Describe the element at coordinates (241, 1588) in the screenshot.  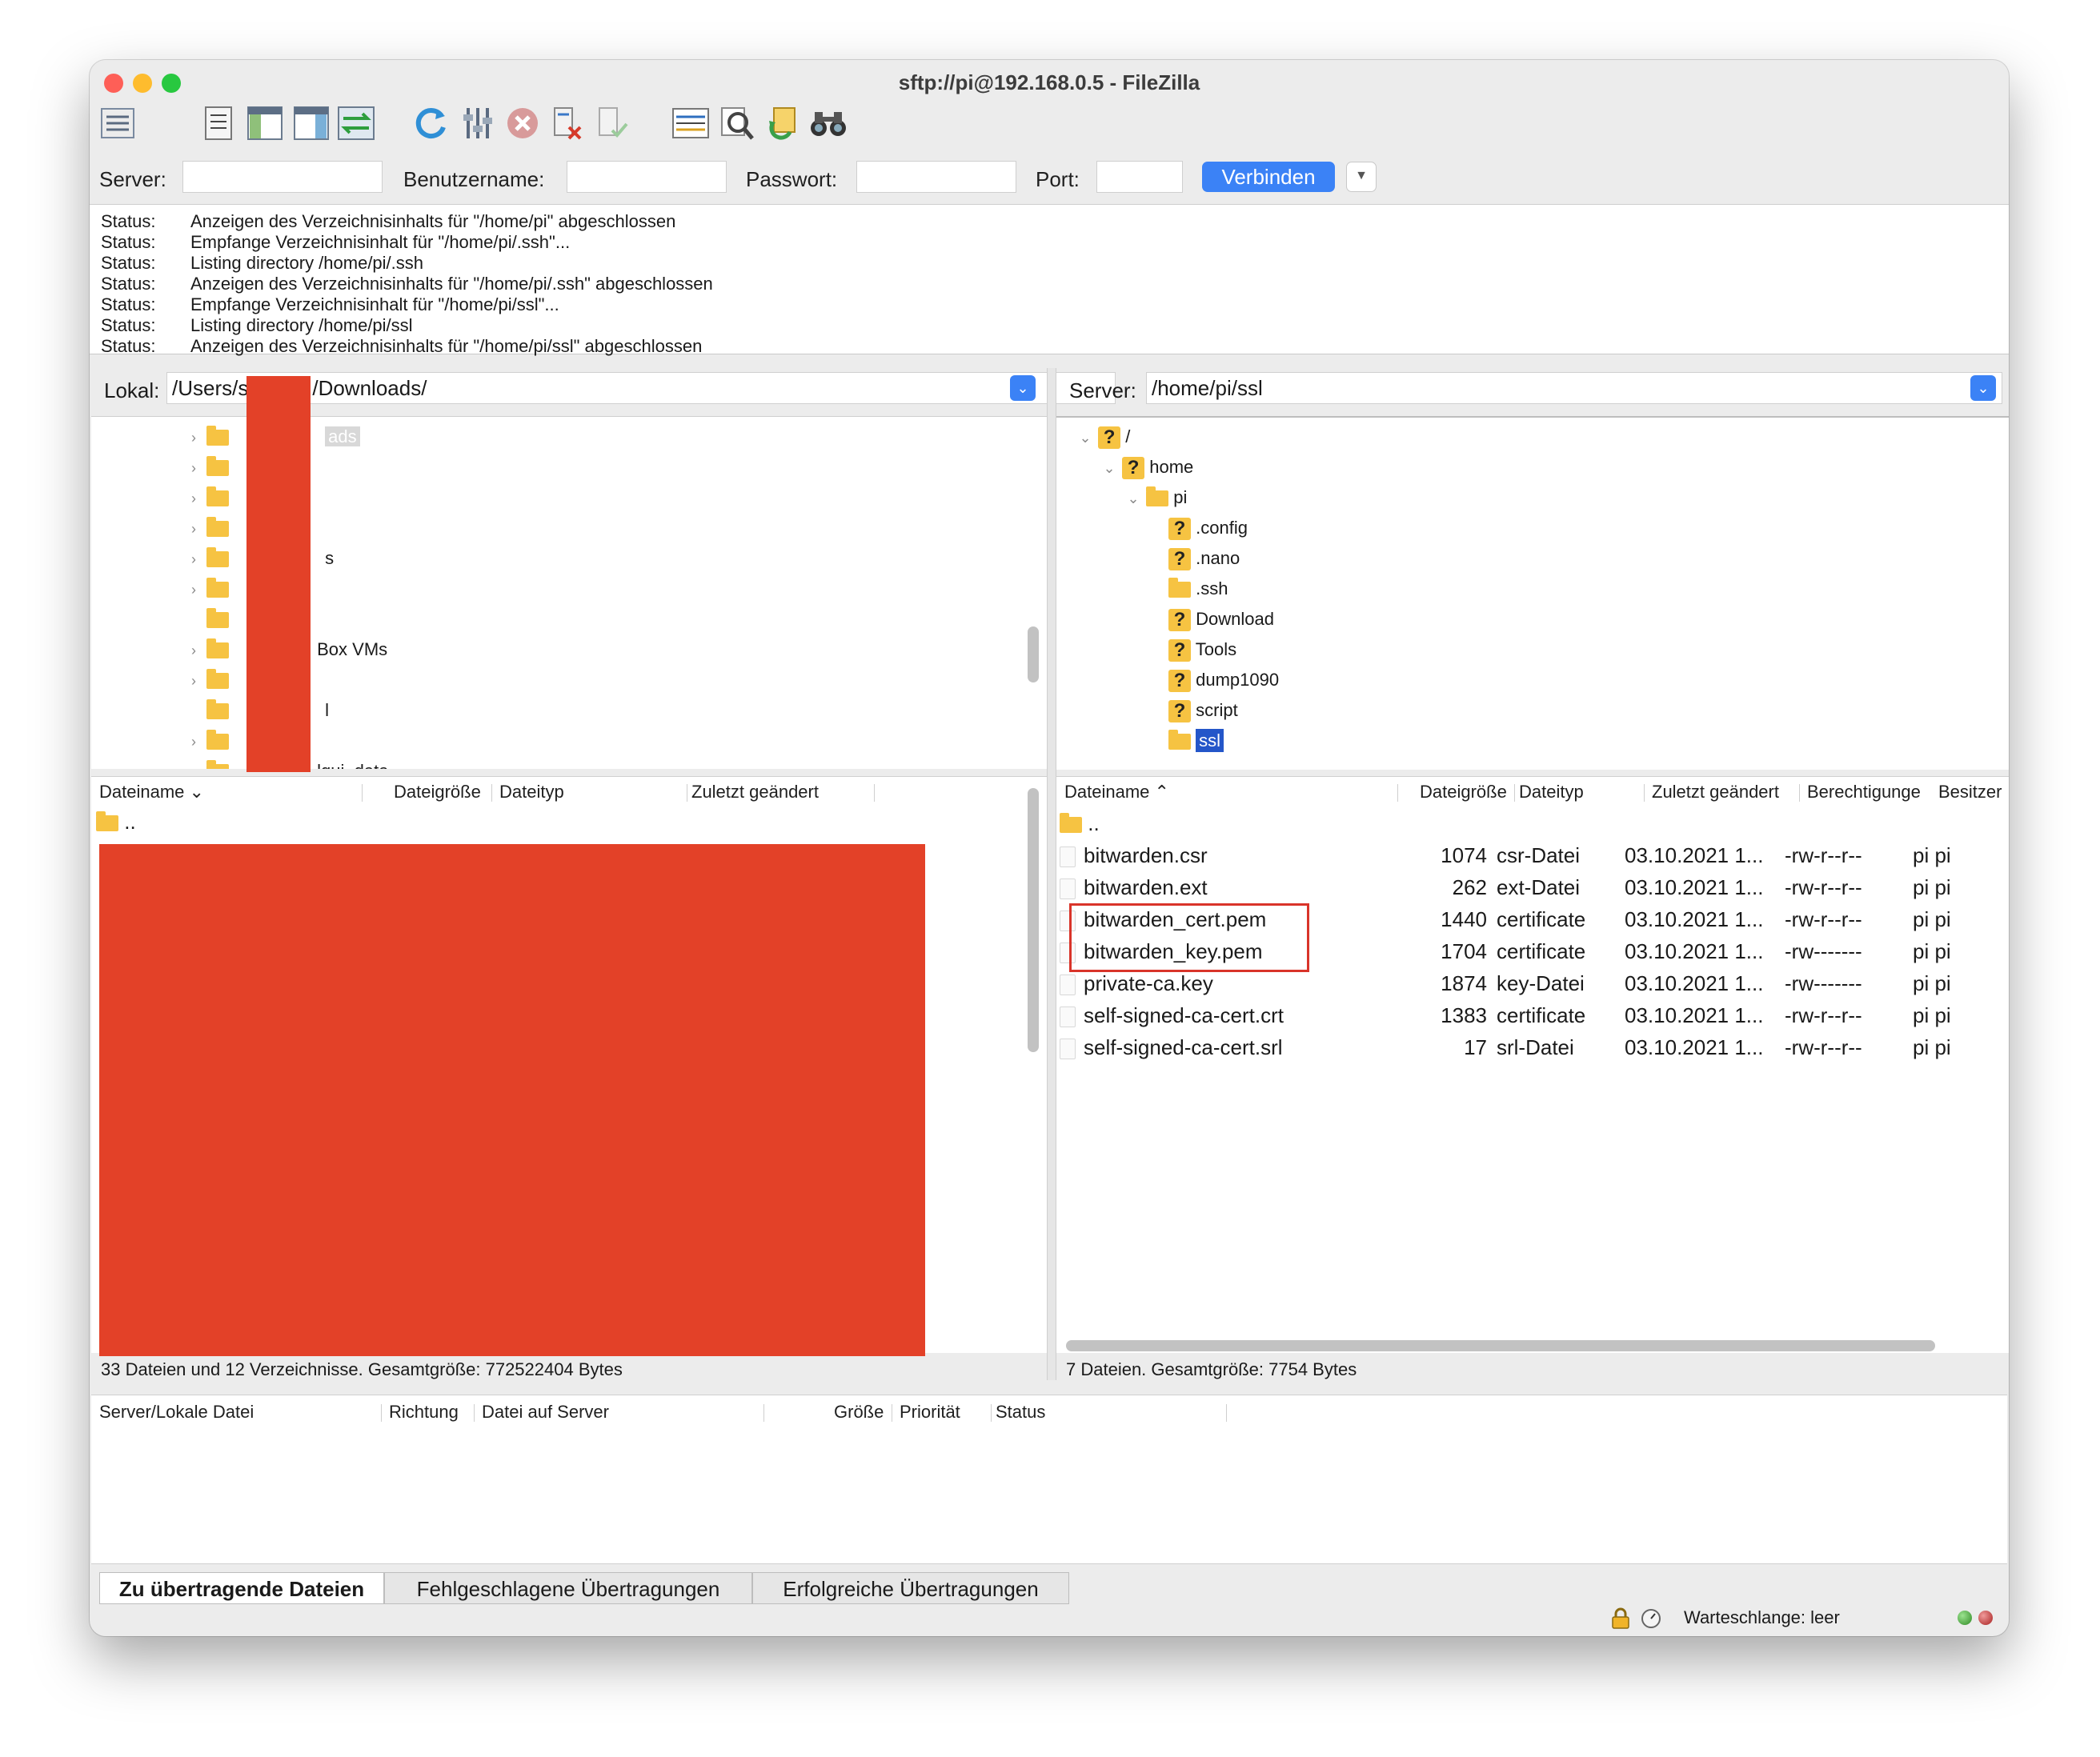
I see `tab-queued-files: Zu übertragende Dateien` at that location.